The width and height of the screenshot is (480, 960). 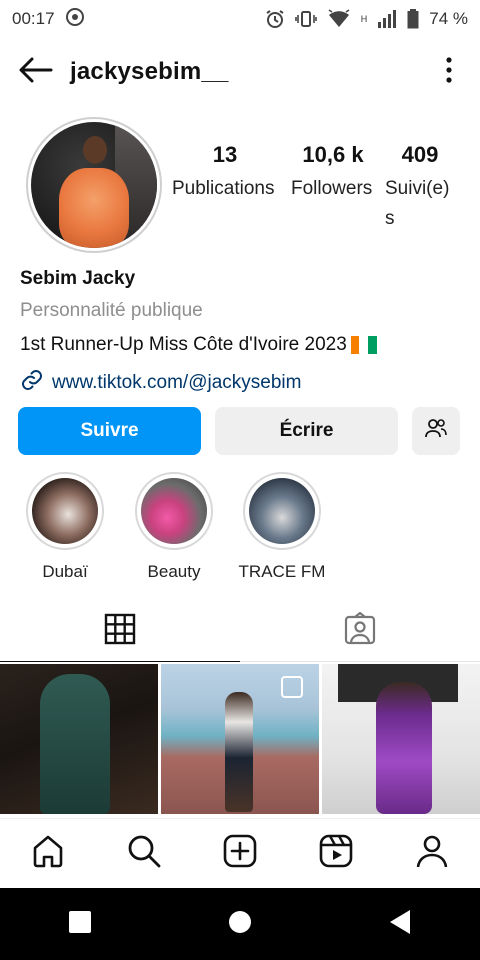 I want to click on suggested-people-icon, so click(x=436, y=431).